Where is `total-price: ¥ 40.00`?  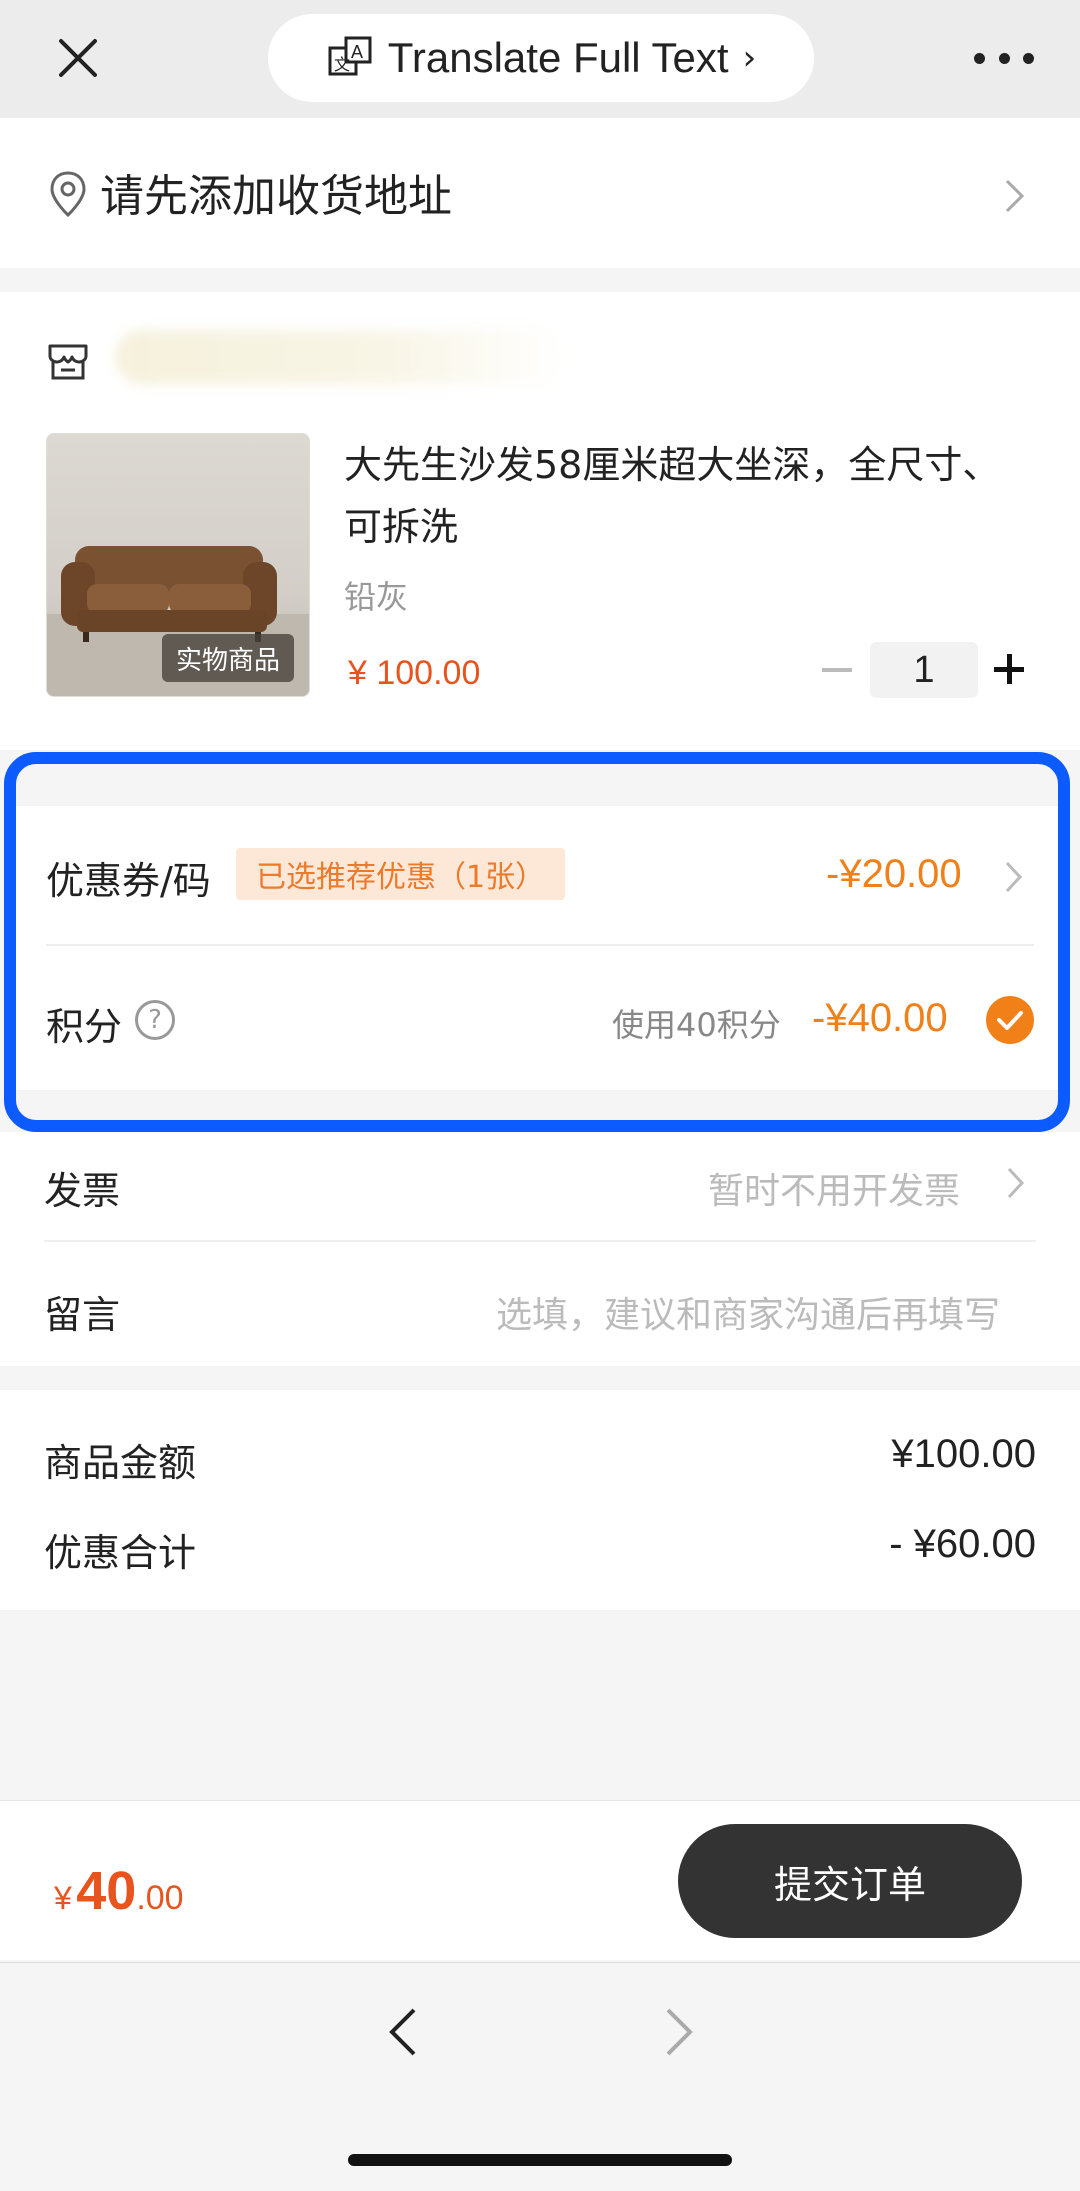 total-price: ¥ 40.00 is located at coordinates (119, 1891).